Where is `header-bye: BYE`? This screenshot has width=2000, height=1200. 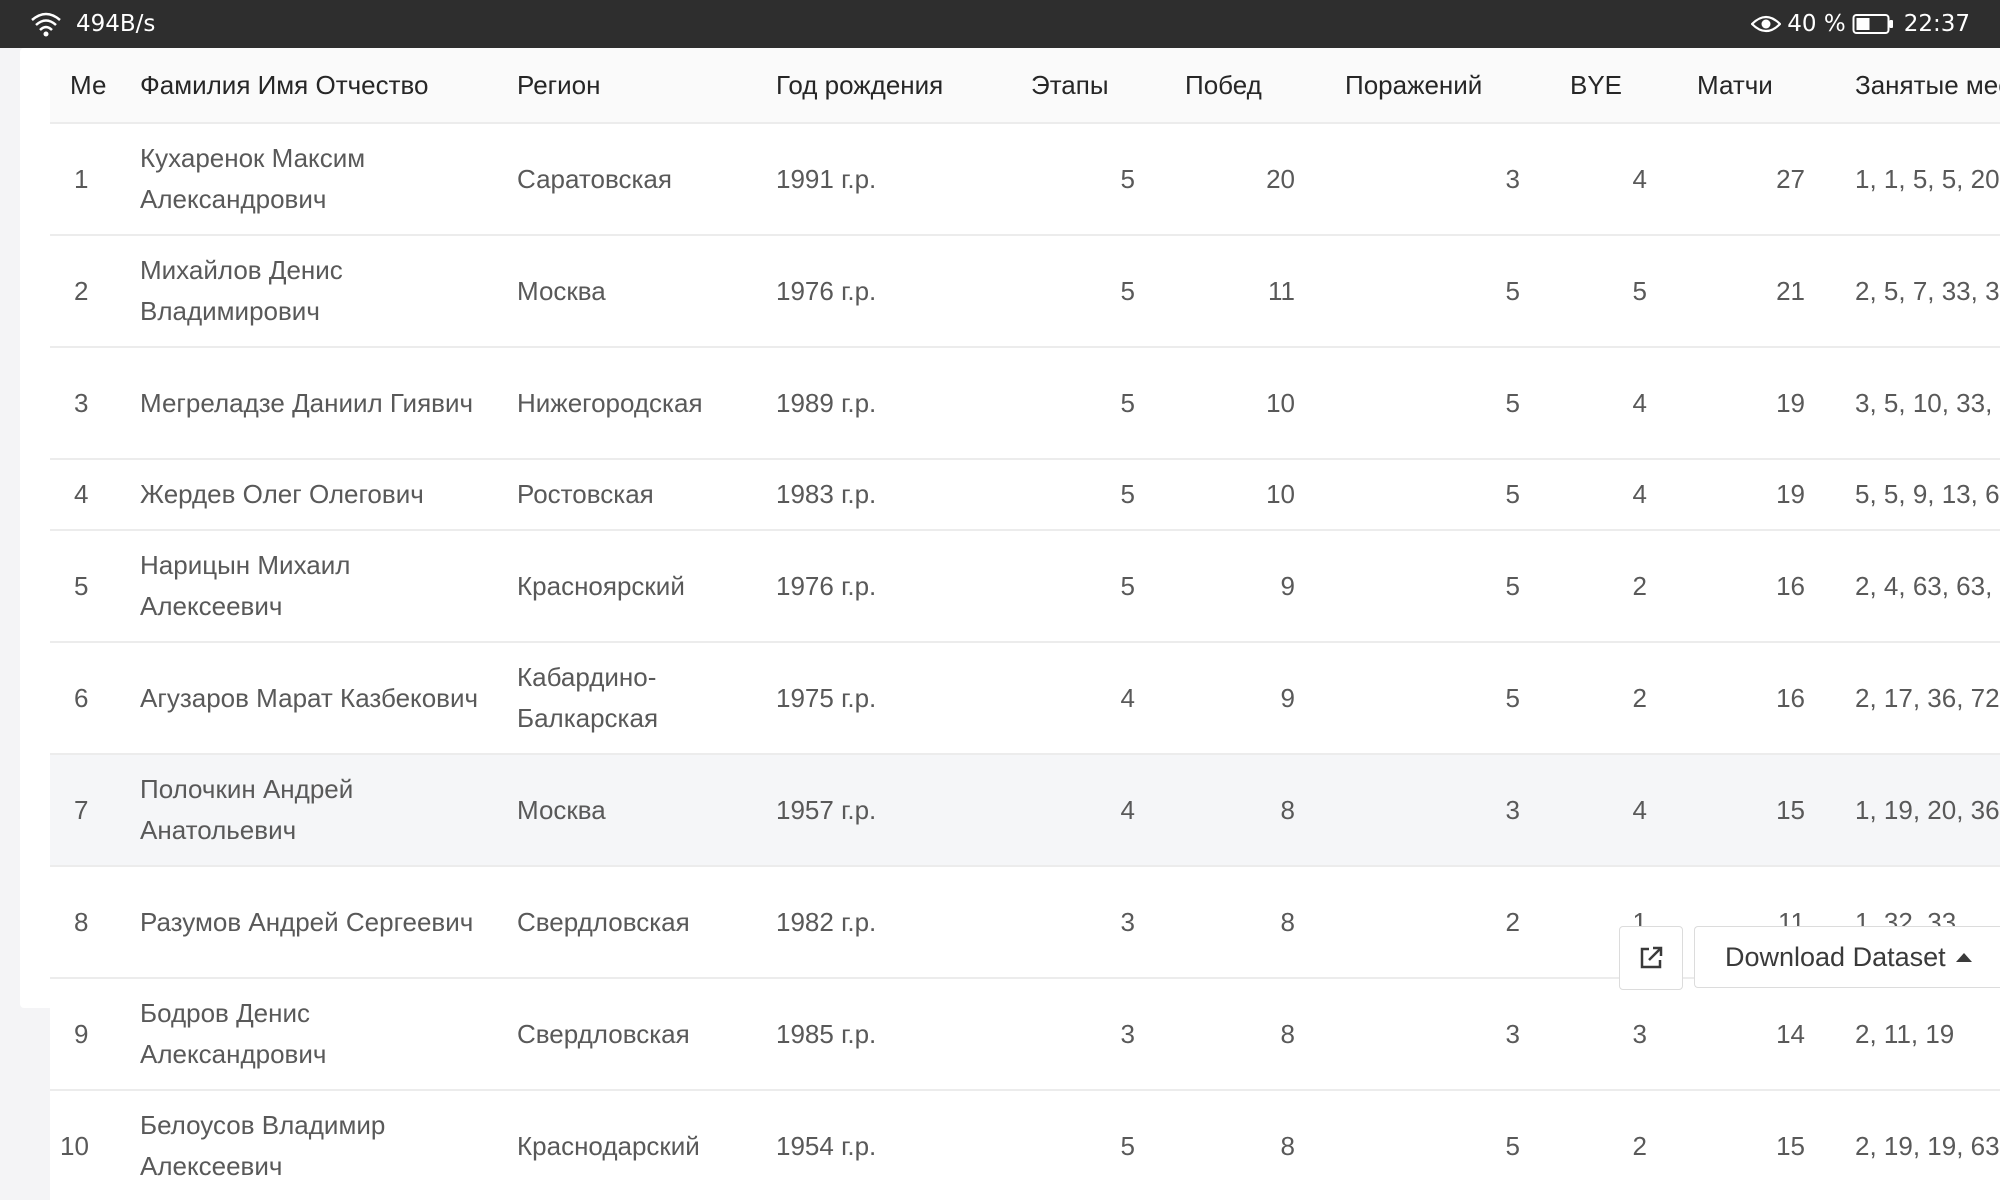 header-bye: BYE is located at coordinates (1623, 86).